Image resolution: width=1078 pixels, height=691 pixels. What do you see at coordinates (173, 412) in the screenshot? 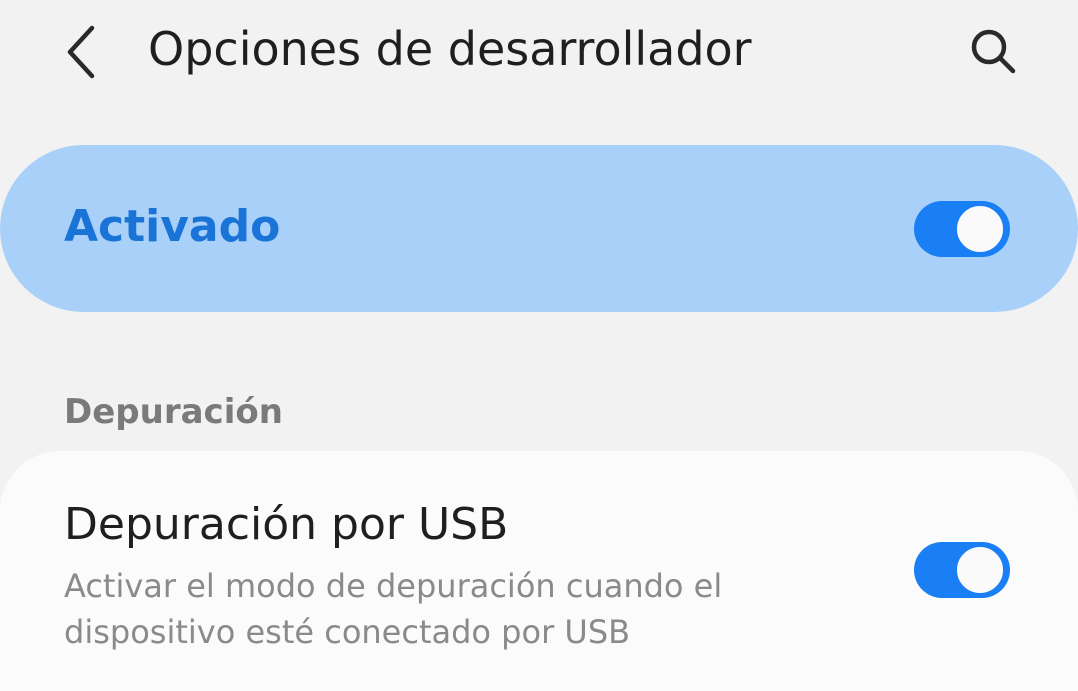
I see `section-header-debugging: Depuración` at bounding box center [173, 412].